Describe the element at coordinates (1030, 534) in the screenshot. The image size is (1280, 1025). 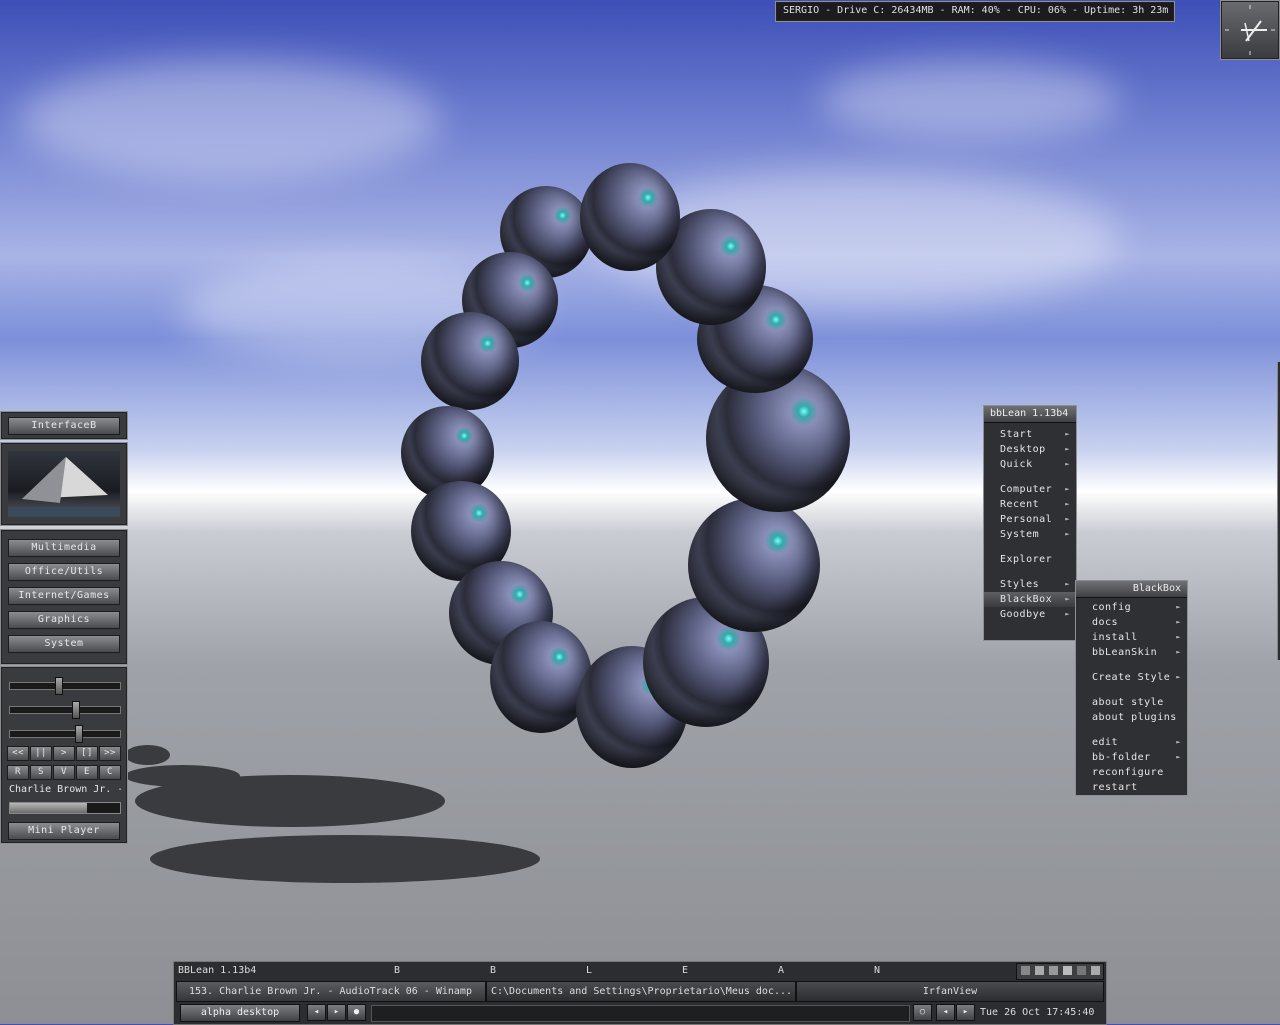
I see `menu-item-system: System ►` at that location.